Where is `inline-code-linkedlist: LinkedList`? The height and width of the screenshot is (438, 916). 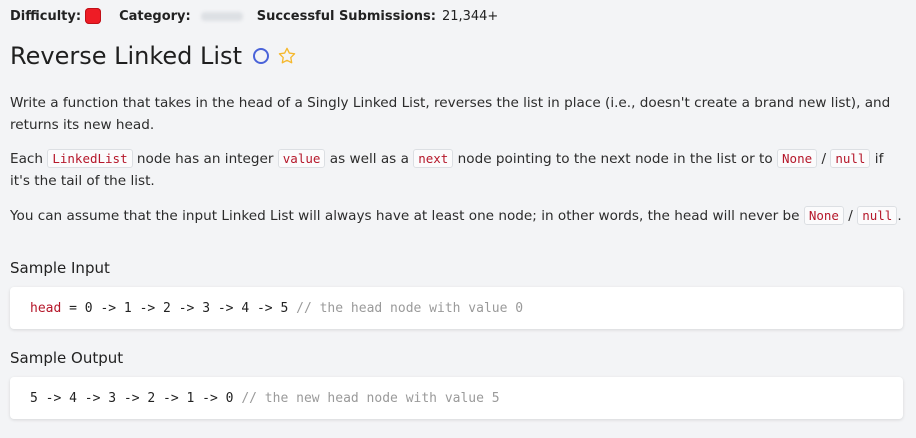
inline-code-linkedlist: LinkedList is located at coordinates (90, 158).